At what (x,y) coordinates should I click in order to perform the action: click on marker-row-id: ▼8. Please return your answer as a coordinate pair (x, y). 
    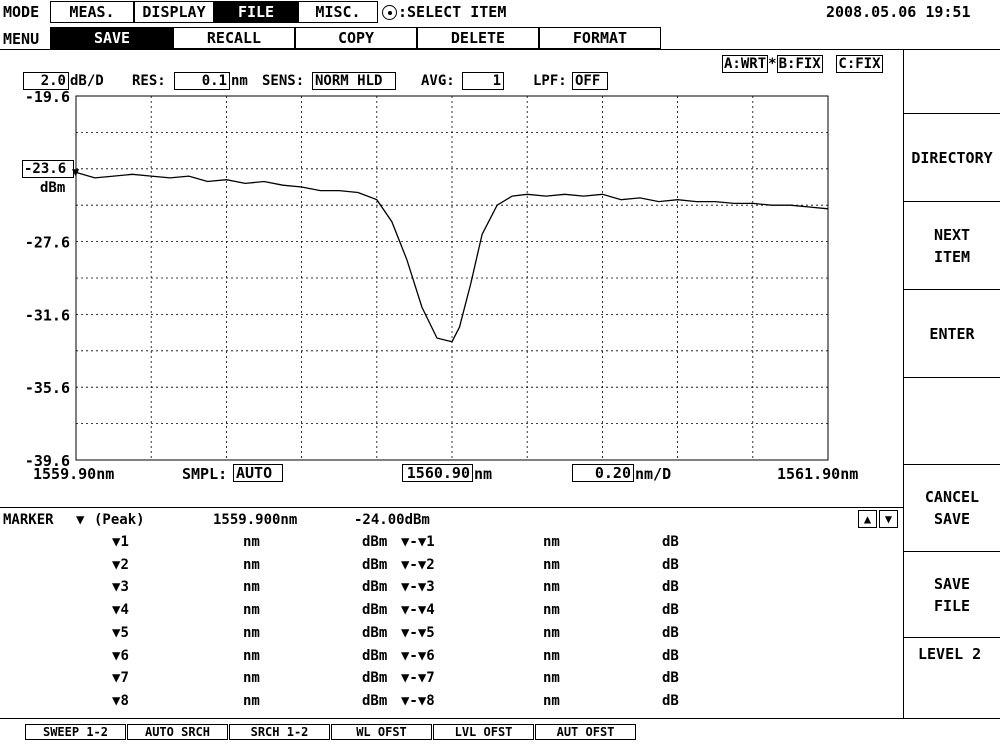
    Looking at the image, I should click on (120, 701).